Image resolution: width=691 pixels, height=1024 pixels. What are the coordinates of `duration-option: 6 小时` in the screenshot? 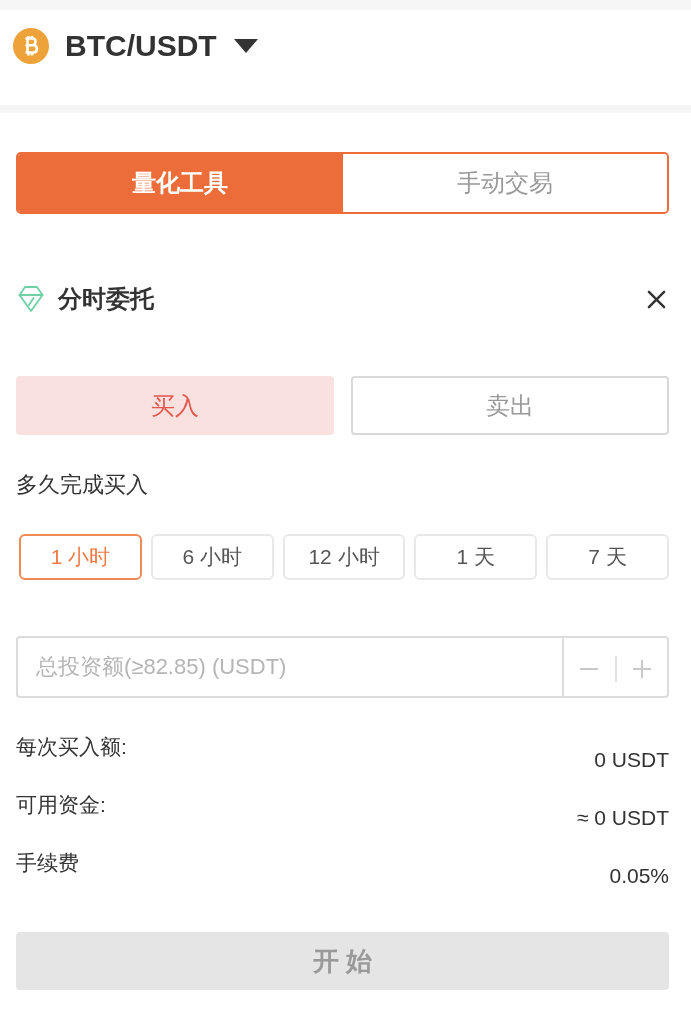 It's located at (212, 557).